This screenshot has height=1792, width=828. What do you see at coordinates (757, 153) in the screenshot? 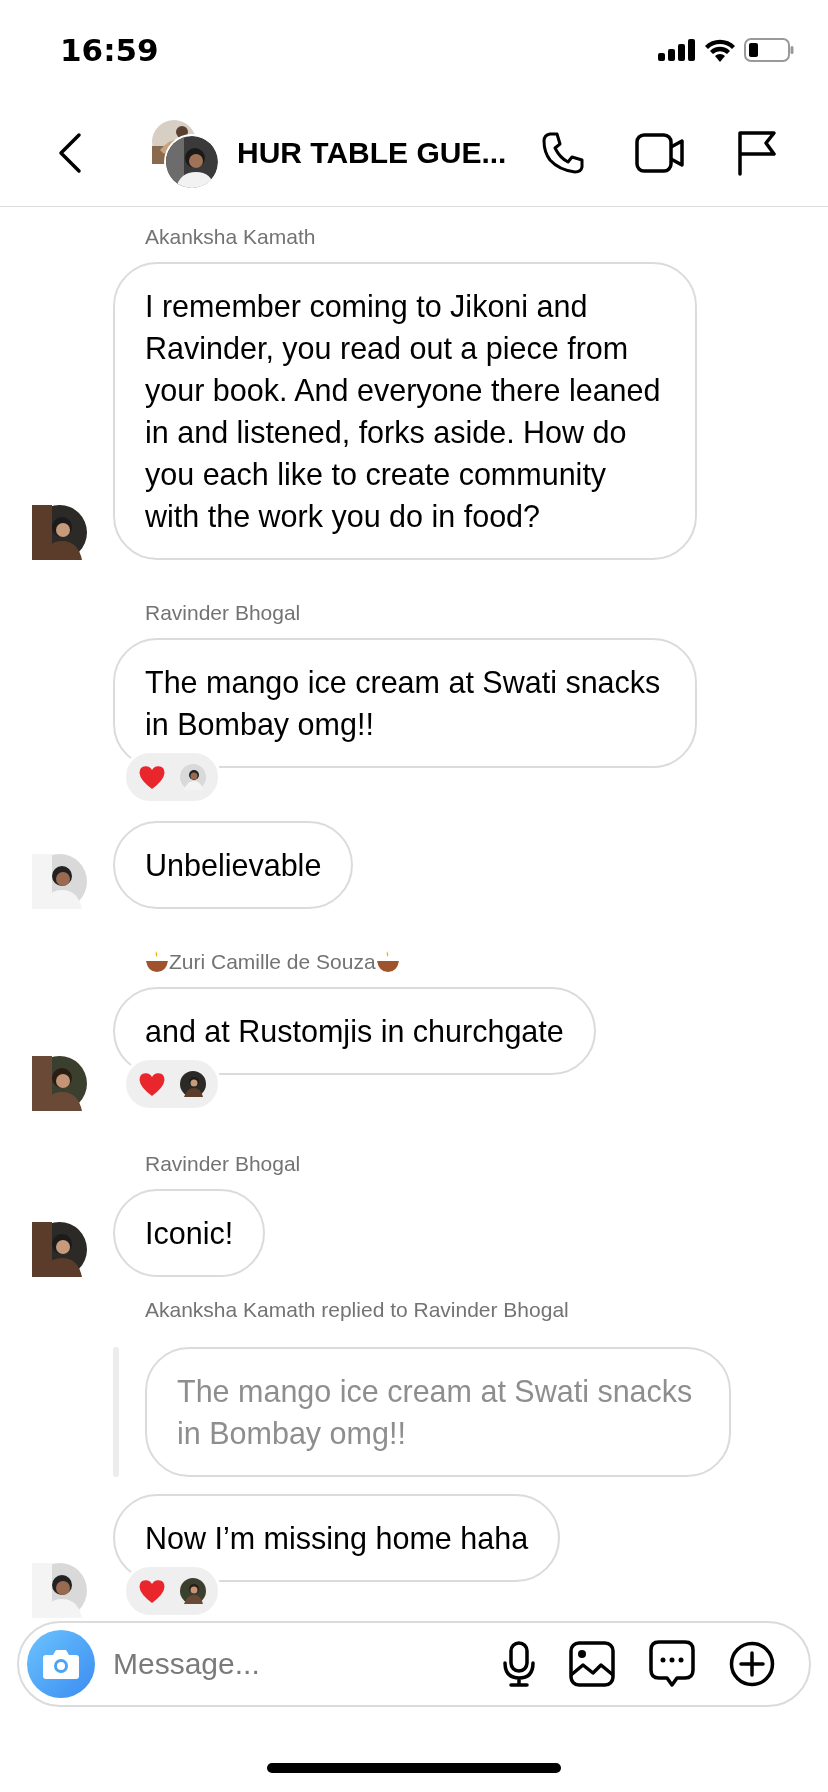
I see `flag-icon` at bounding box center [757, 153].